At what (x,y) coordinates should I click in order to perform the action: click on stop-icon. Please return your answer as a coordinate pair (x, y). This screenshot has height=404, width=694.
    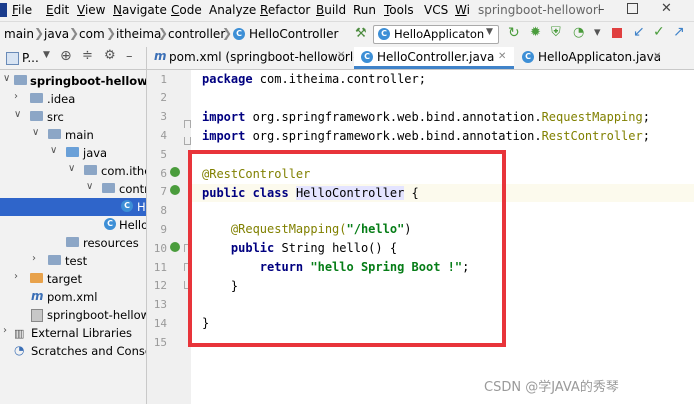
    Looking at the image, I should click on (617, 33).